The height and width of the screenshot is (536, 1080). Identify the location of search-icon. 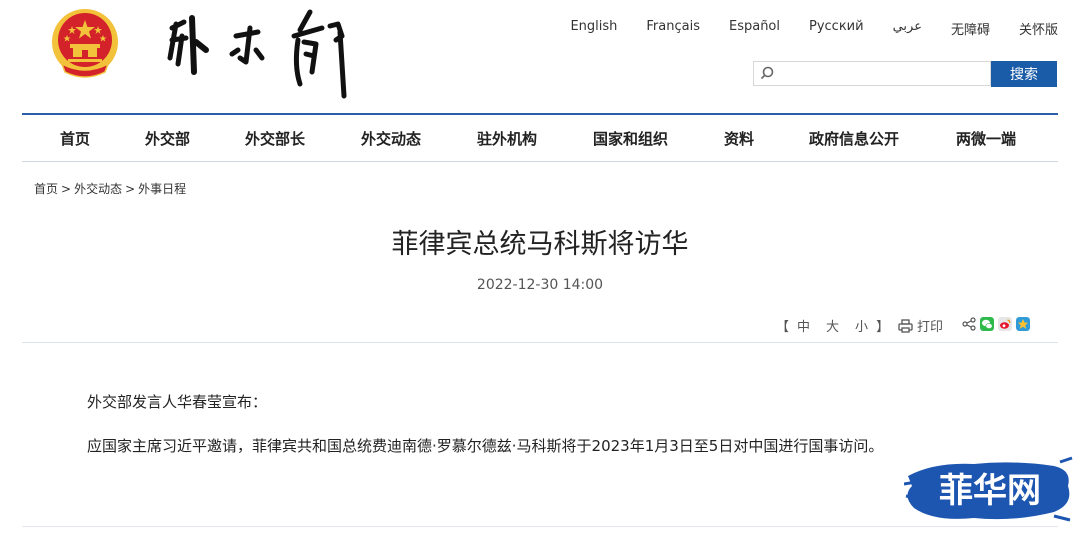
(767, 73).